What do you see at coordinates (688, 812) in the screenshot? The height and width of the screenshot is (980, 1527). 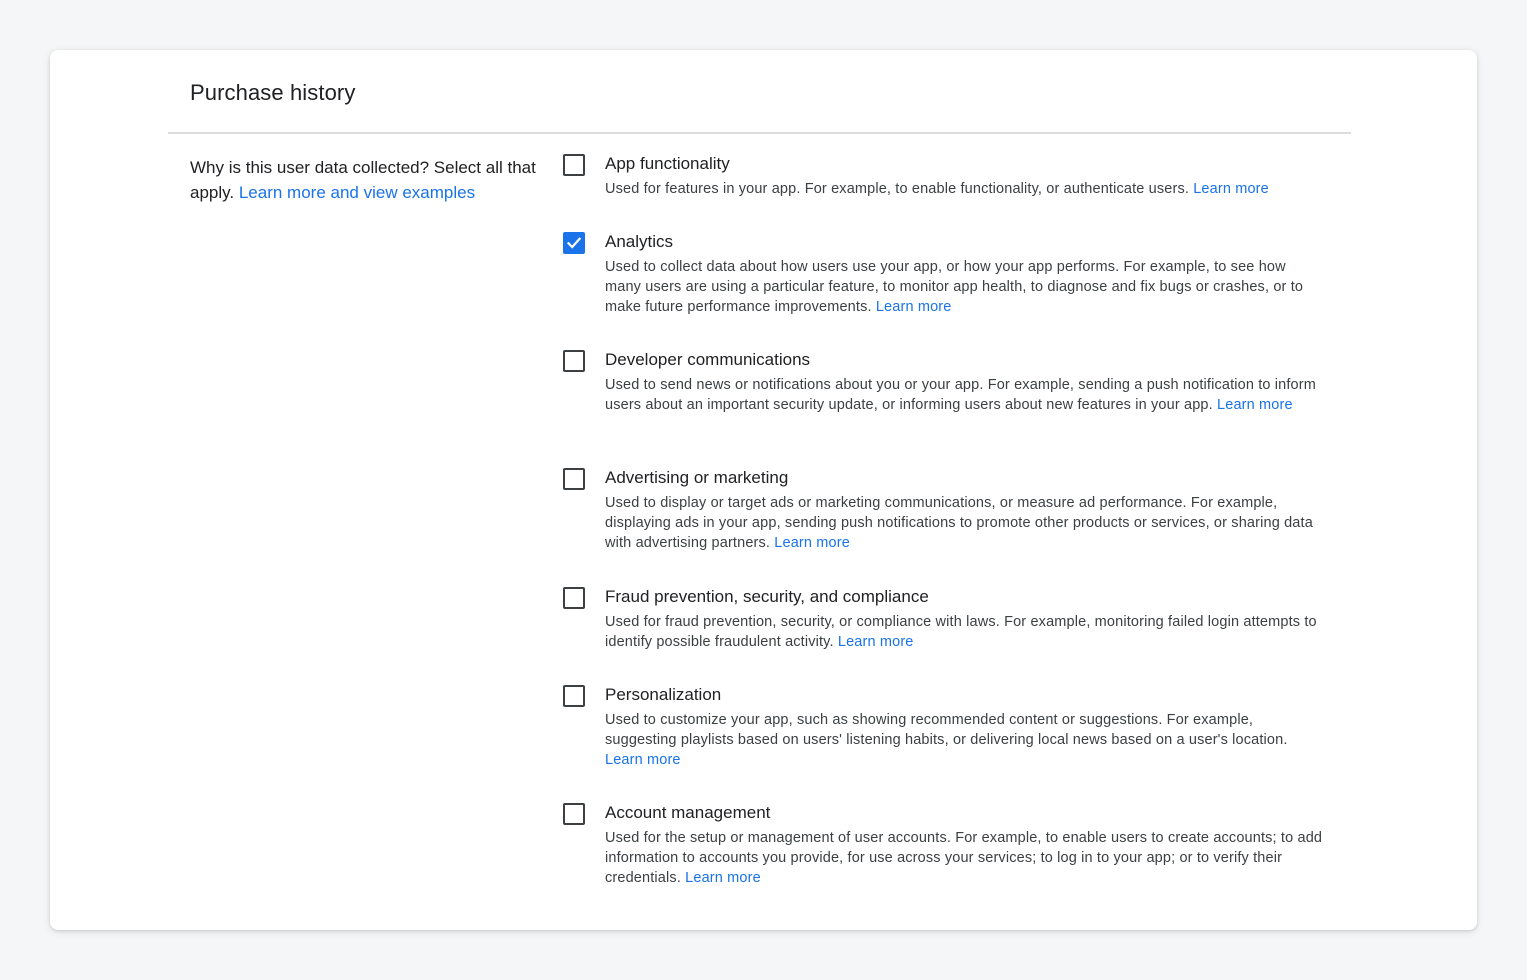 I see `option-title: Account management` at bounding box center [688, 812].